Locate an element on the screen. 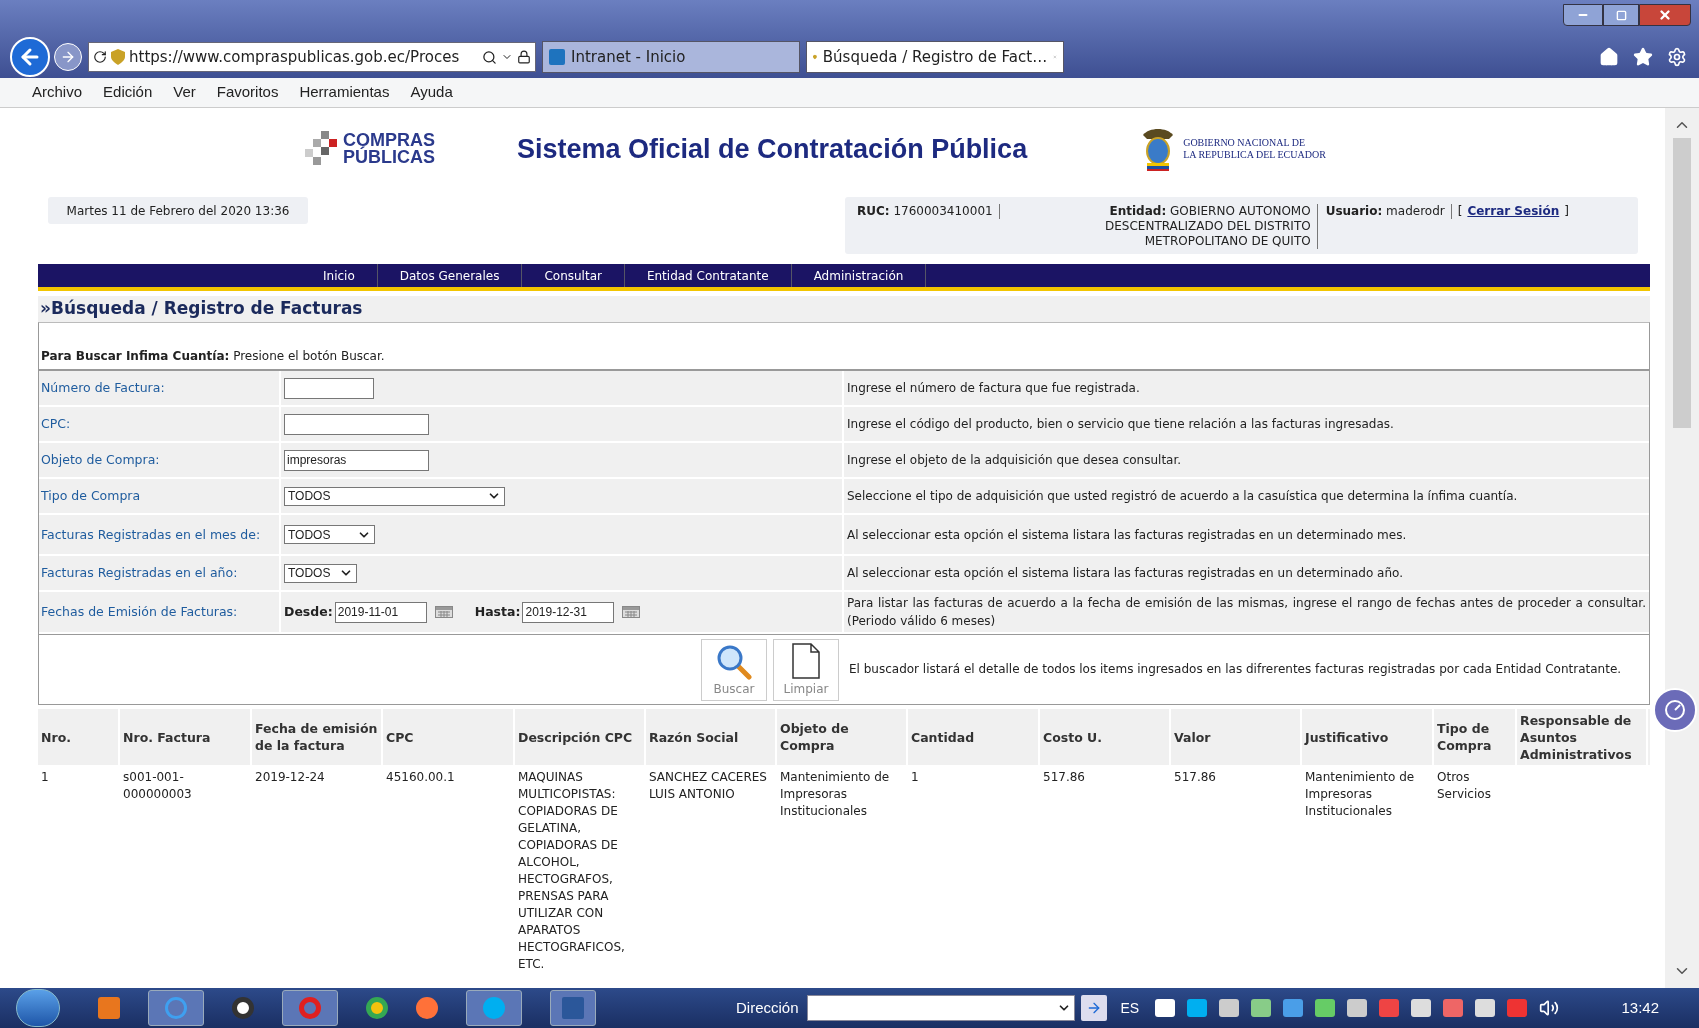  site-title: Sistema Oficial de Contratación Pública is located at coordinates (772, 149).